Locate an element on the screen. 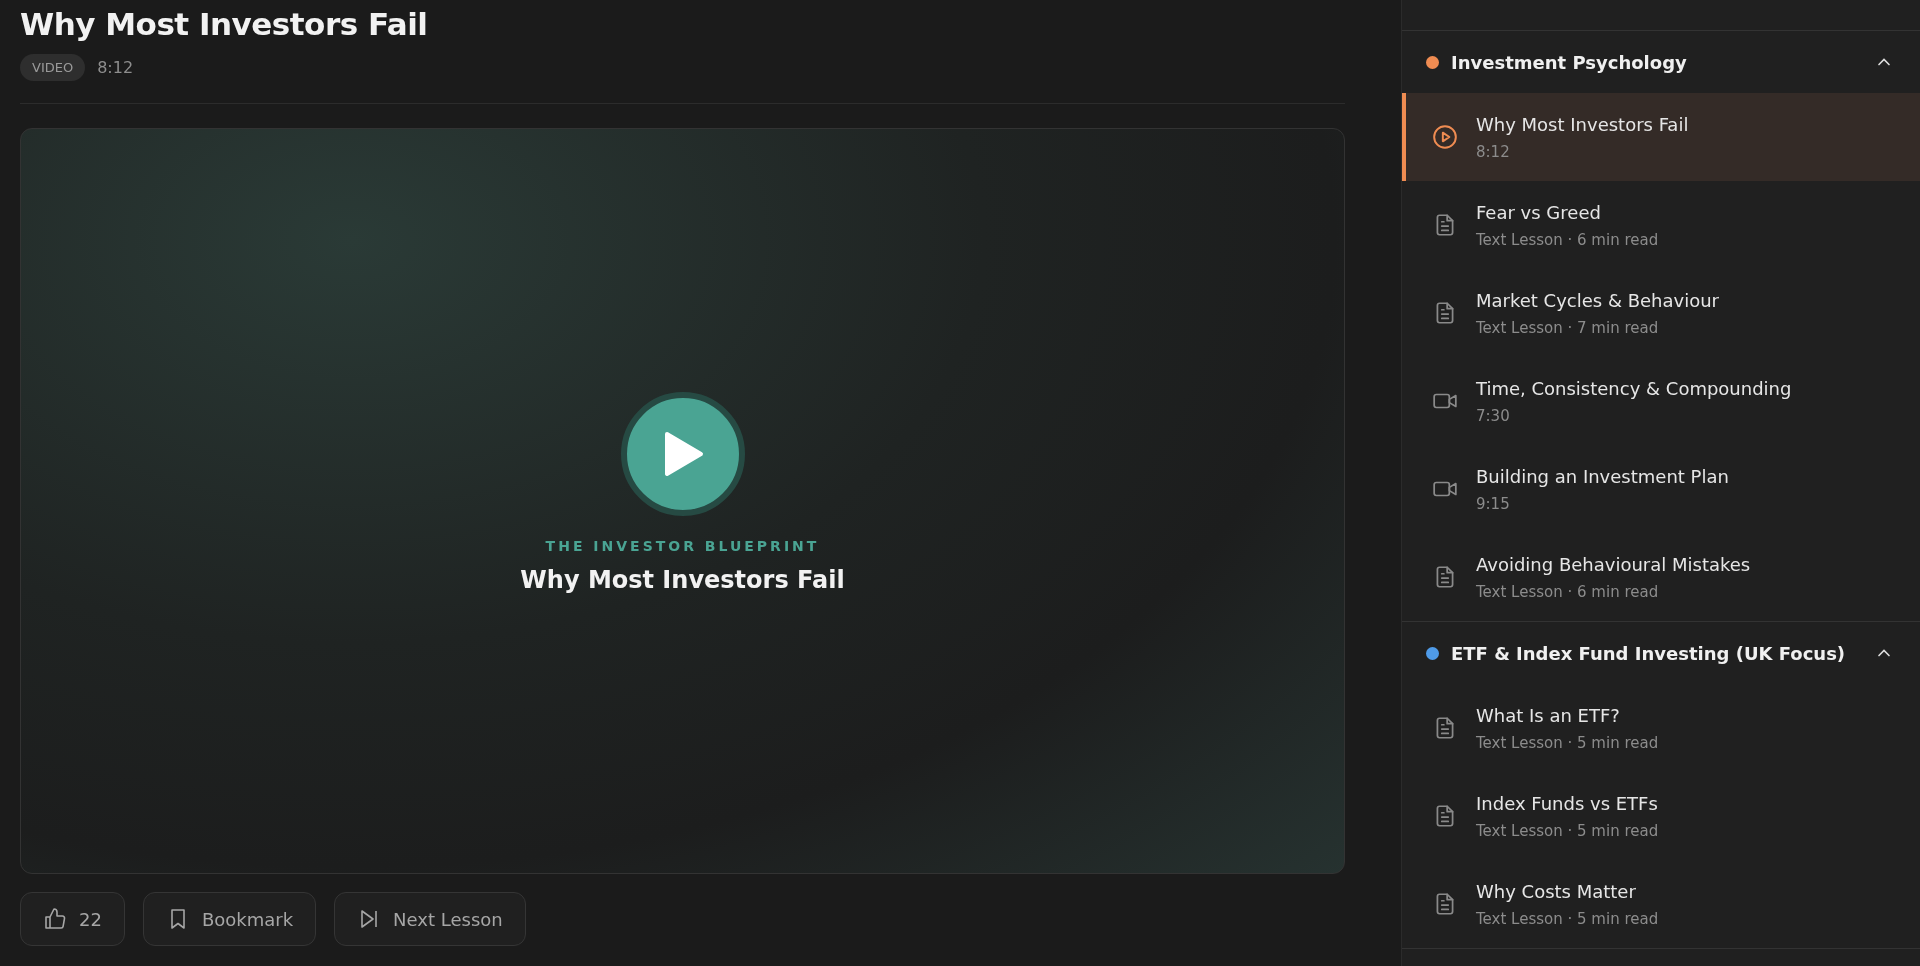  lesson-item-title: Time, Consistency & Compounding is located at coordinates (1634, 388).